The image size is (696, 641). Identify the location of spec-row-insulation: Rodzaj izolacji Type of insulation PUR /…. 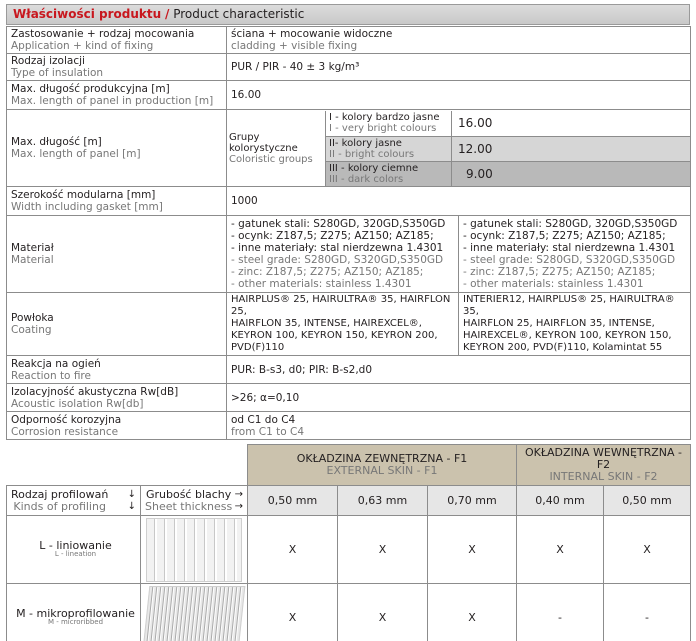
(348, 67).